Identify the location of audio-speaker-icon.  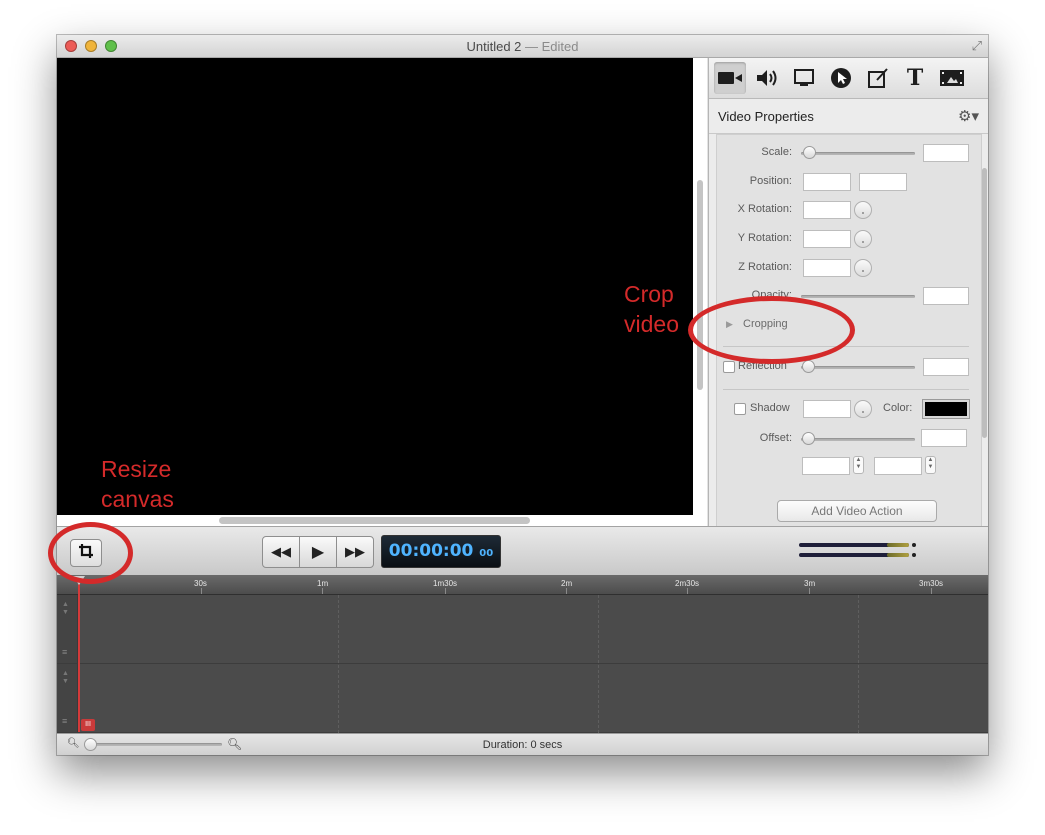
(767, 78).